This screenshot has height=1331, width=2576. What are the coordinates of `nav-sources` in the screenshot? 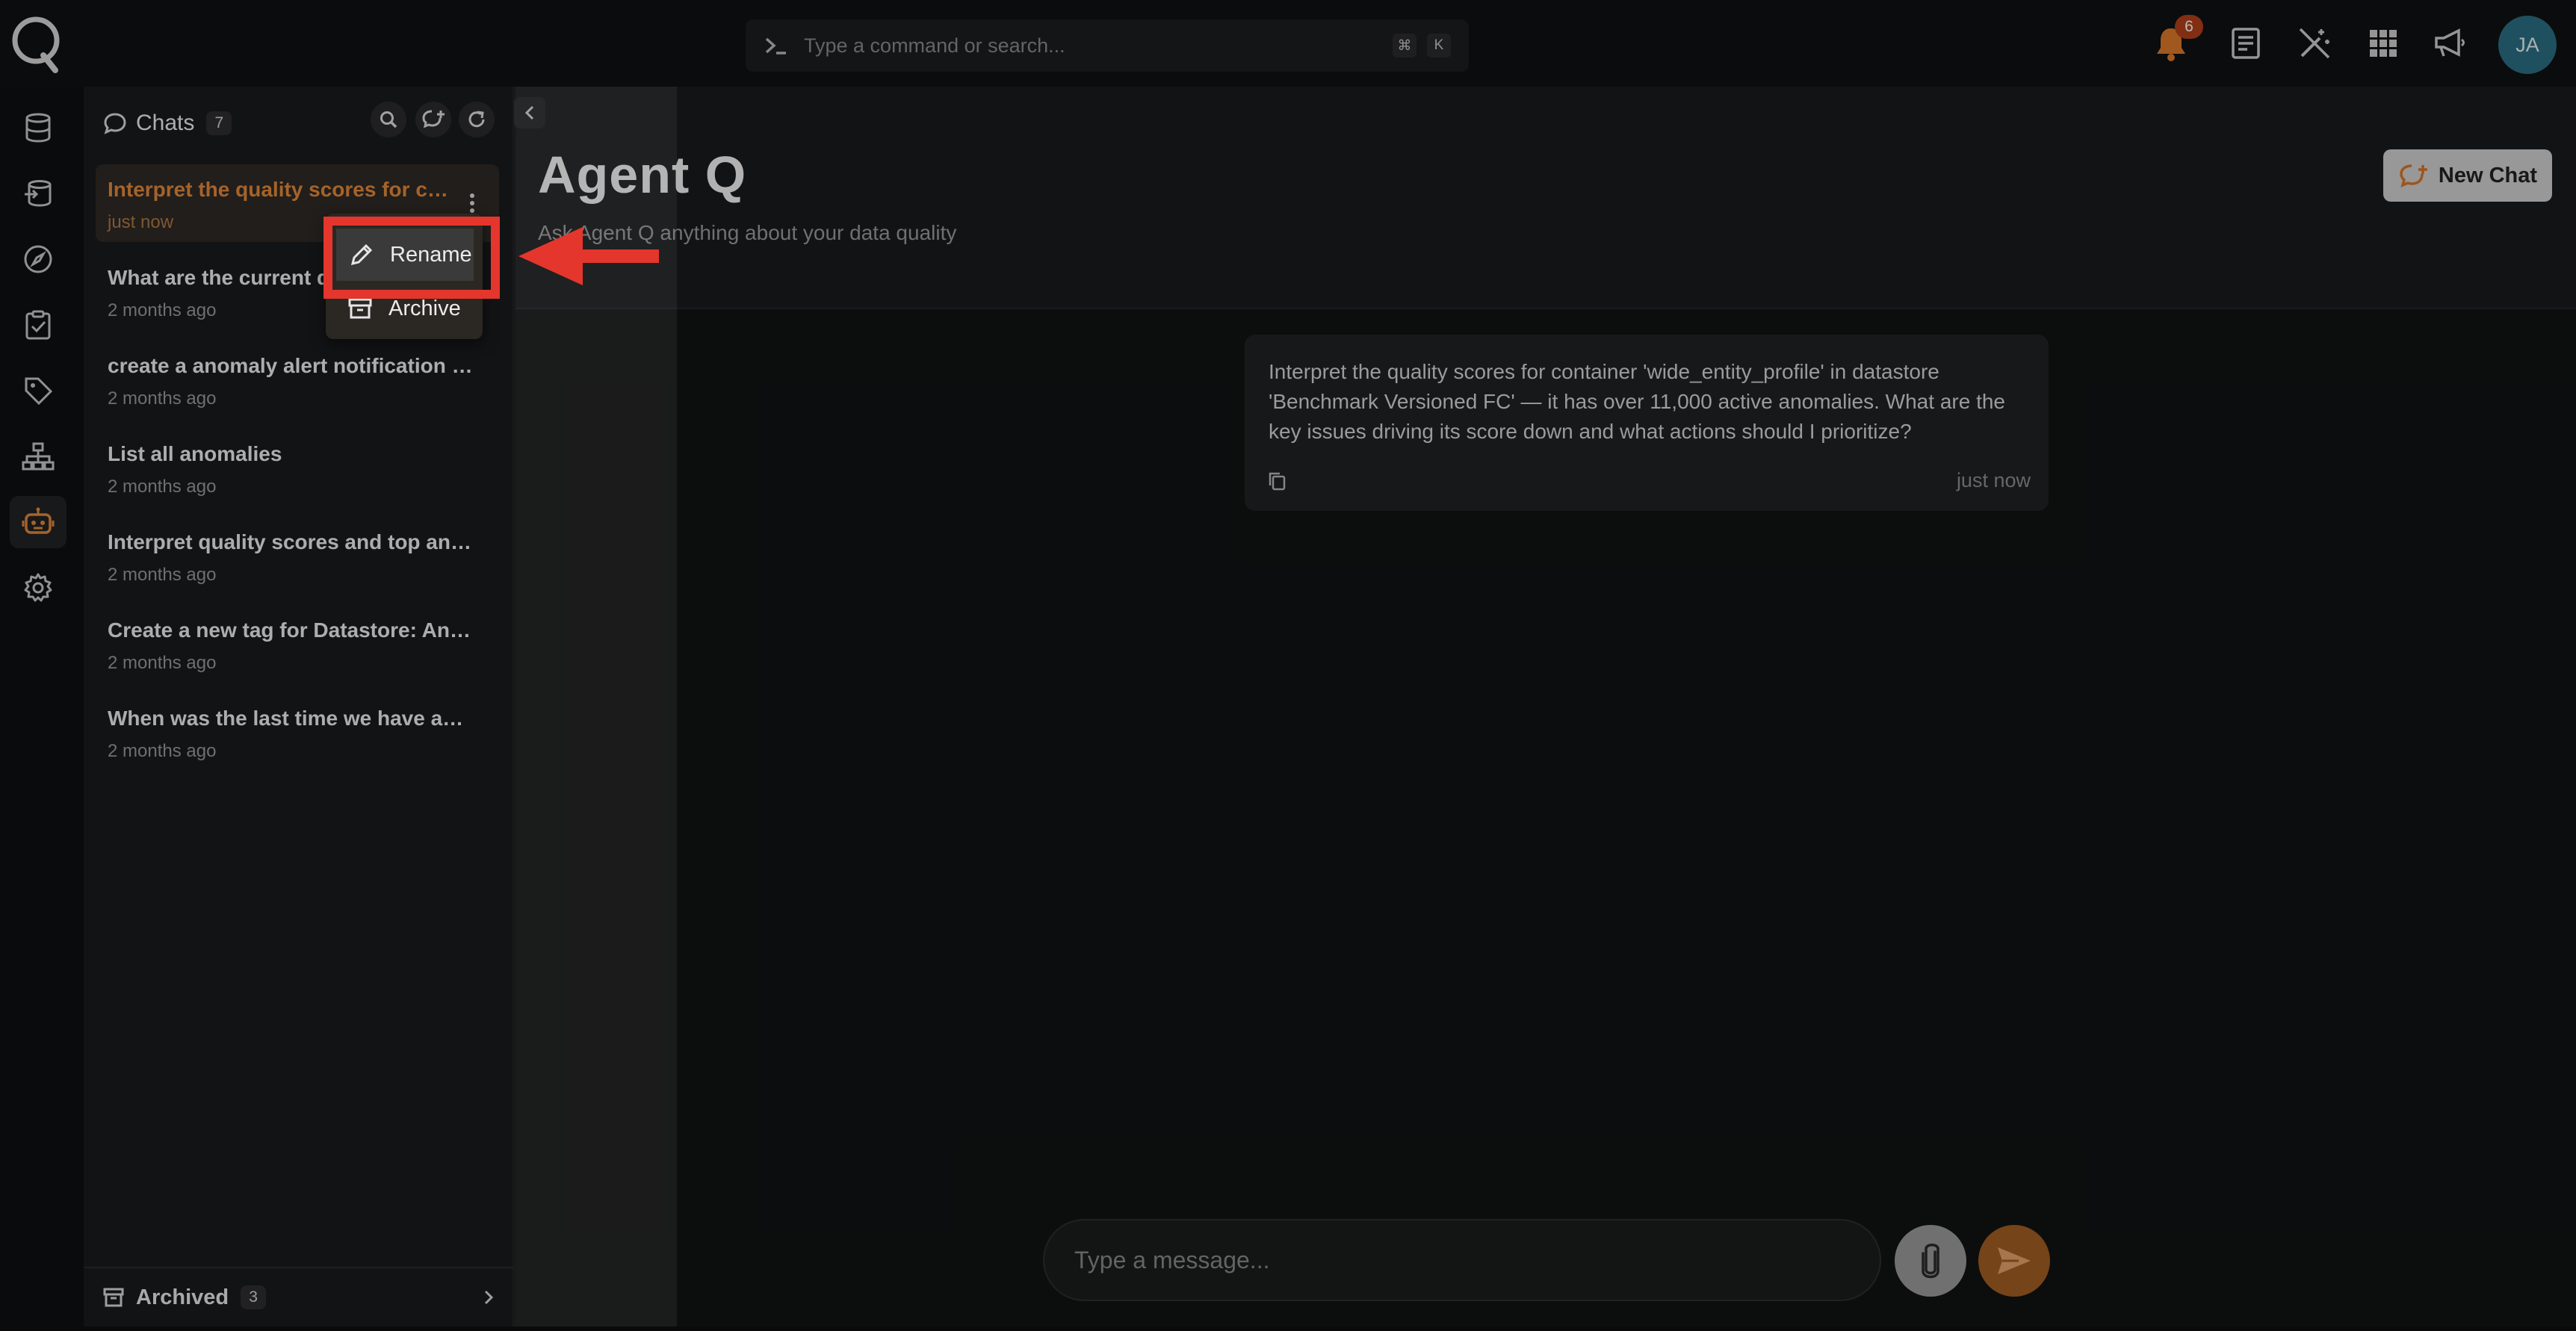 It's located at (38, 193).